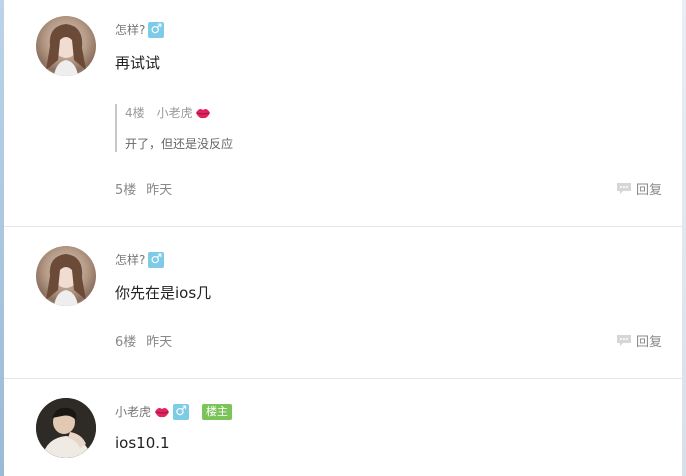  Describe the element at coordinates (217, 411) in the screenshot. I see `thread-owner-badge: 楼主` at that location.